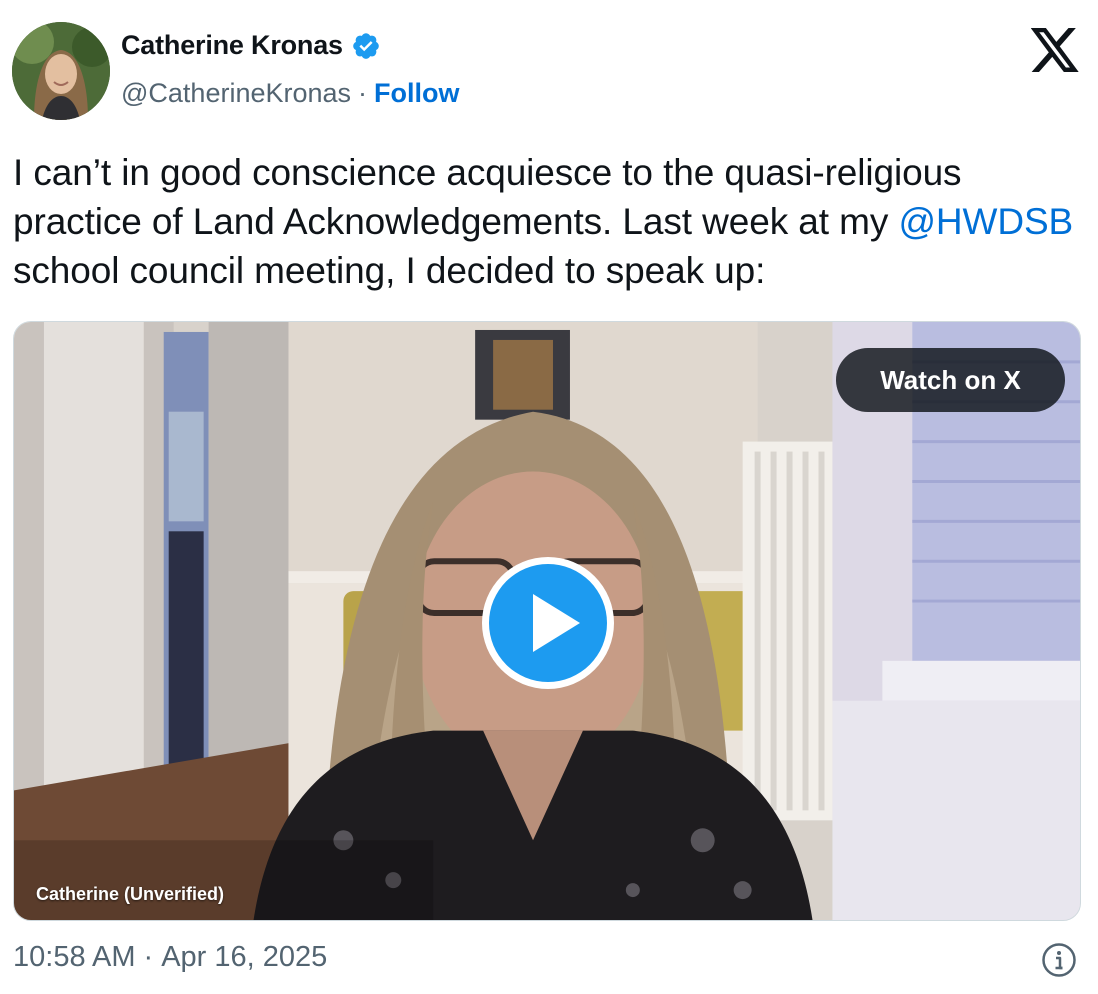  What do you see at coordinates (950, 380) in the screenshot?
I see `watch-on-x-button: Watch on X` at bounding box center [950, 380].